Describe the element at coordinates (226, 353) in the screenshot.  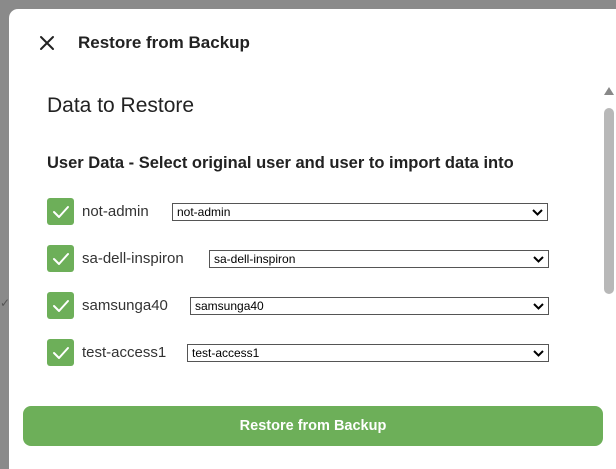
I see `user-select-value: test-access1` at that location.